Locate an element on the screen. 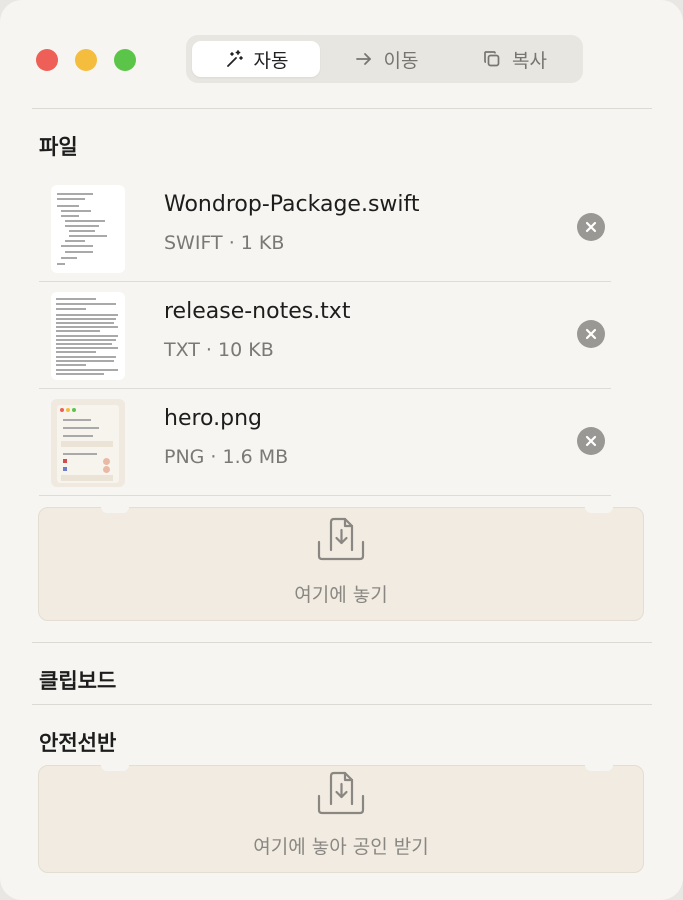 The height and width of the screenshot is (900, 683). close-window-button is located at coordinates (47, 60).